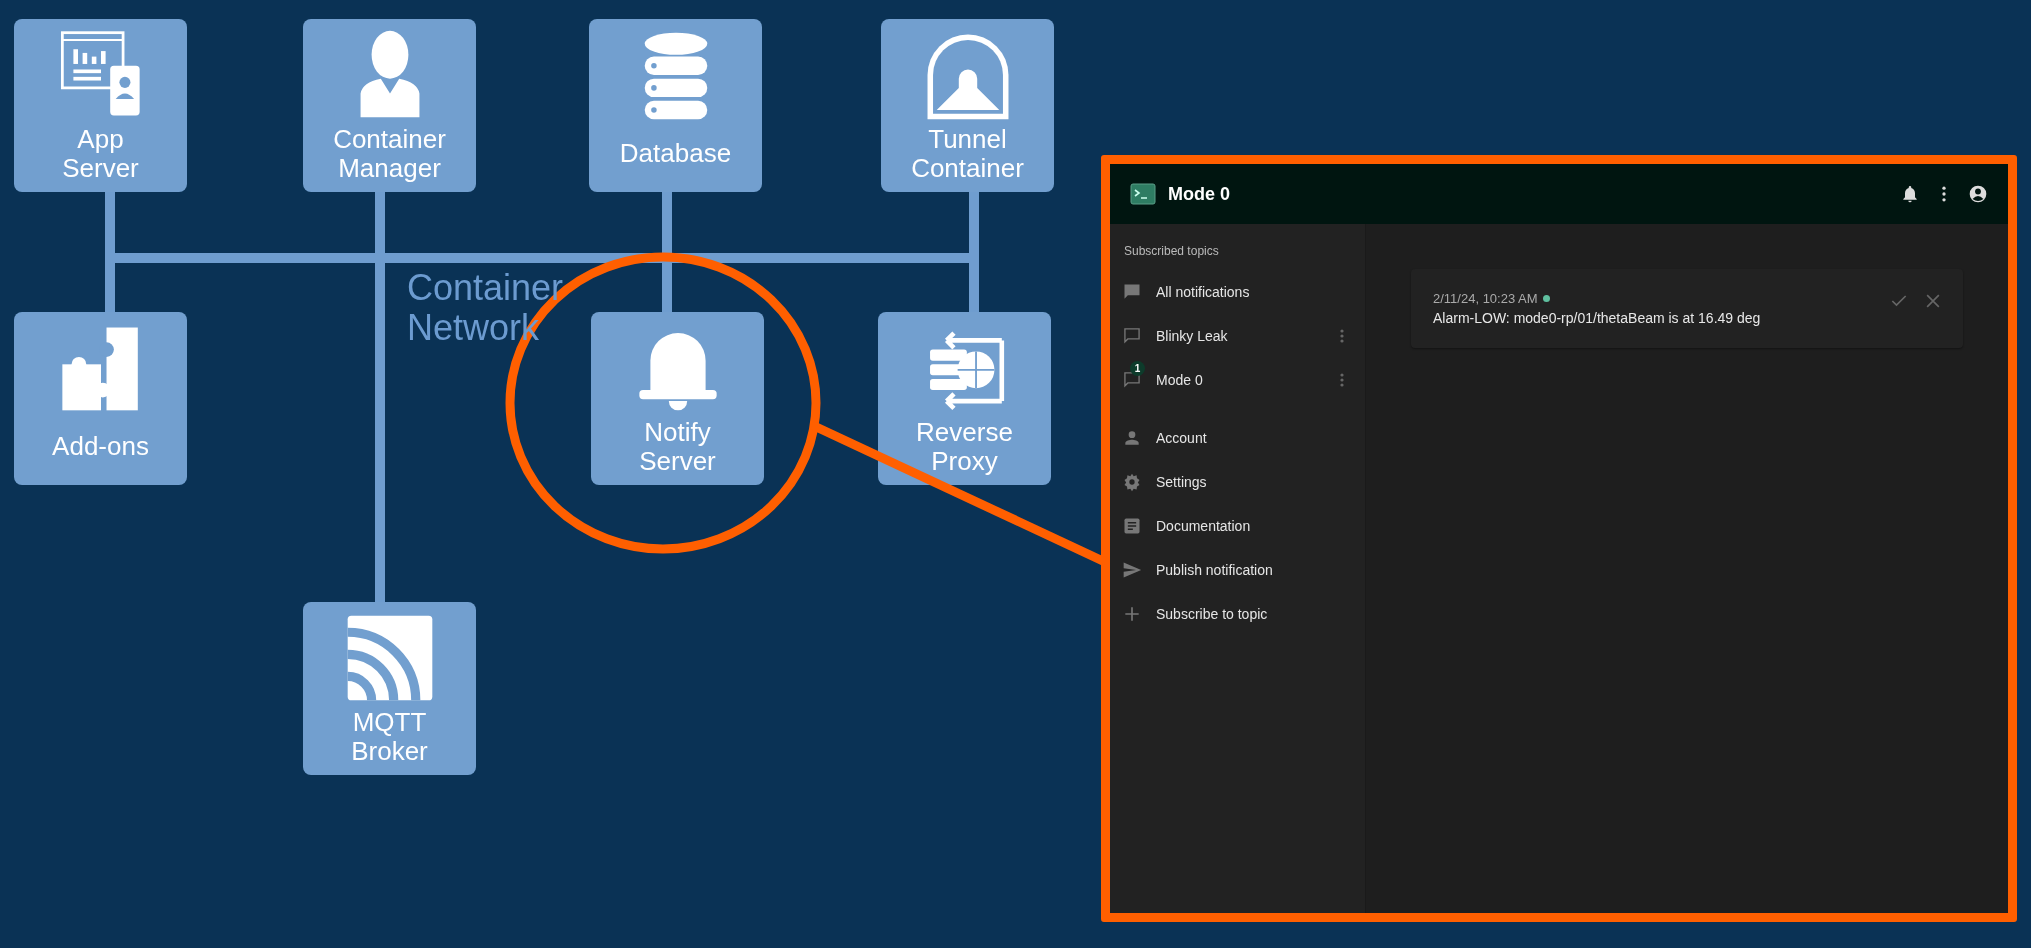 This screenshot has width=2031, height=948. Describe the element at coordinates (1199, 194) in the screenshot. I see `app-title: Mode 0` at that location.